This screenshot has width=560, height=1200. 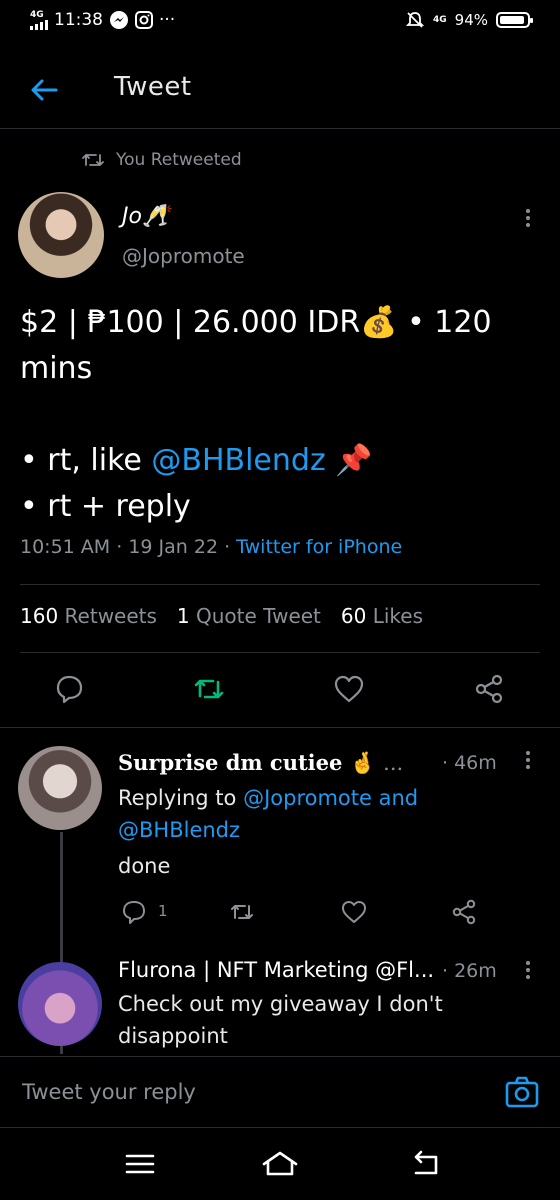 I want to click on reply-time: · 46m, so click(x=469, y=763).